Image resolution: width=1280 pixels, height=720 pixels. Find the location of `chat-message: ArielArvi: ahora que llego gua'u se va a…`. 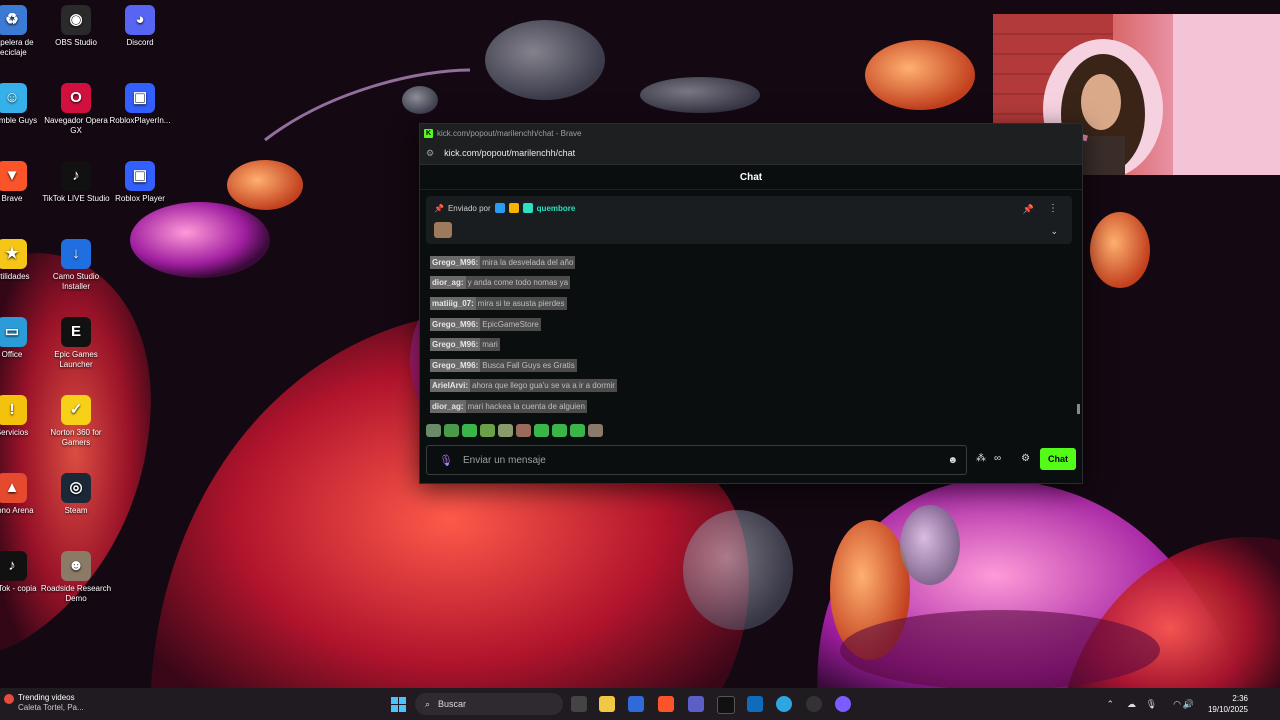

chat-message: ArielArvi: ahora que llego gua'u se va a… is located at coordinates (745, 386).